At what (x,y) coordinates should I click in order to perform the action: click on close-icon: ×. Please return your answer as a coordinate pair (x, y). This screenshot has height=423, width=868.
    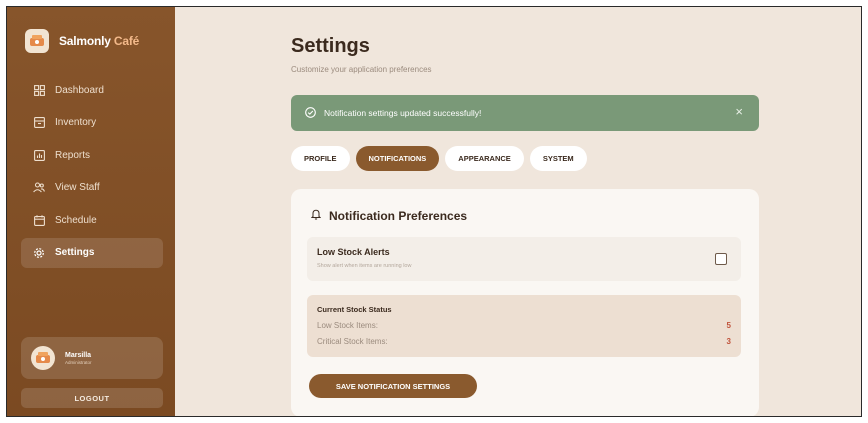
    Looking at the image, I should click on (739, 111).